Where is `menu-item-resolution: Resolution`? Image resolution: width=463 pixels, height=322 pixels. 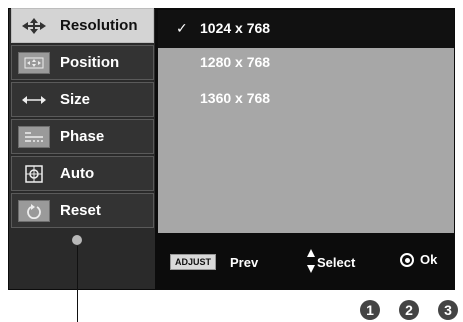
menu-item-resolution: Resolution is located at coordinates (82, 25).